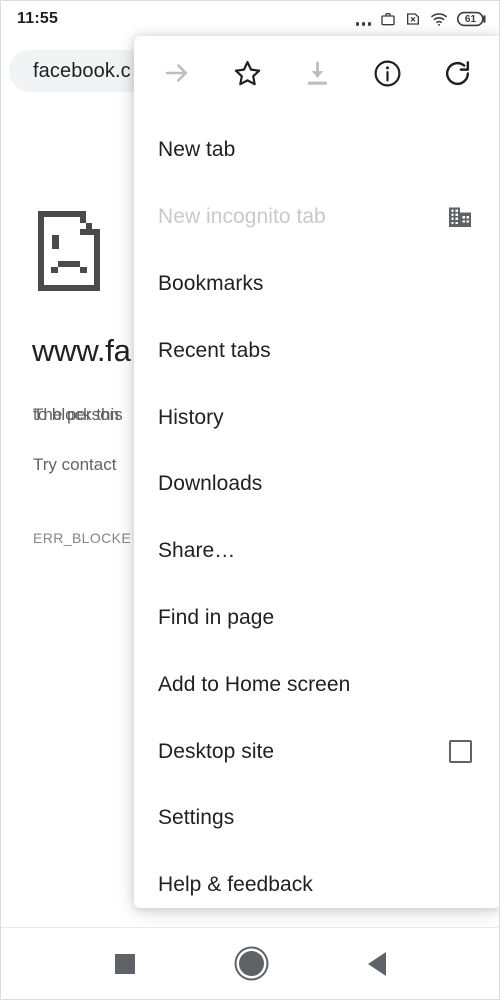 Image resolution: width=500 pixels, height=1000 pixels. I want to click on page-info-icon-button, so click(388, 76).